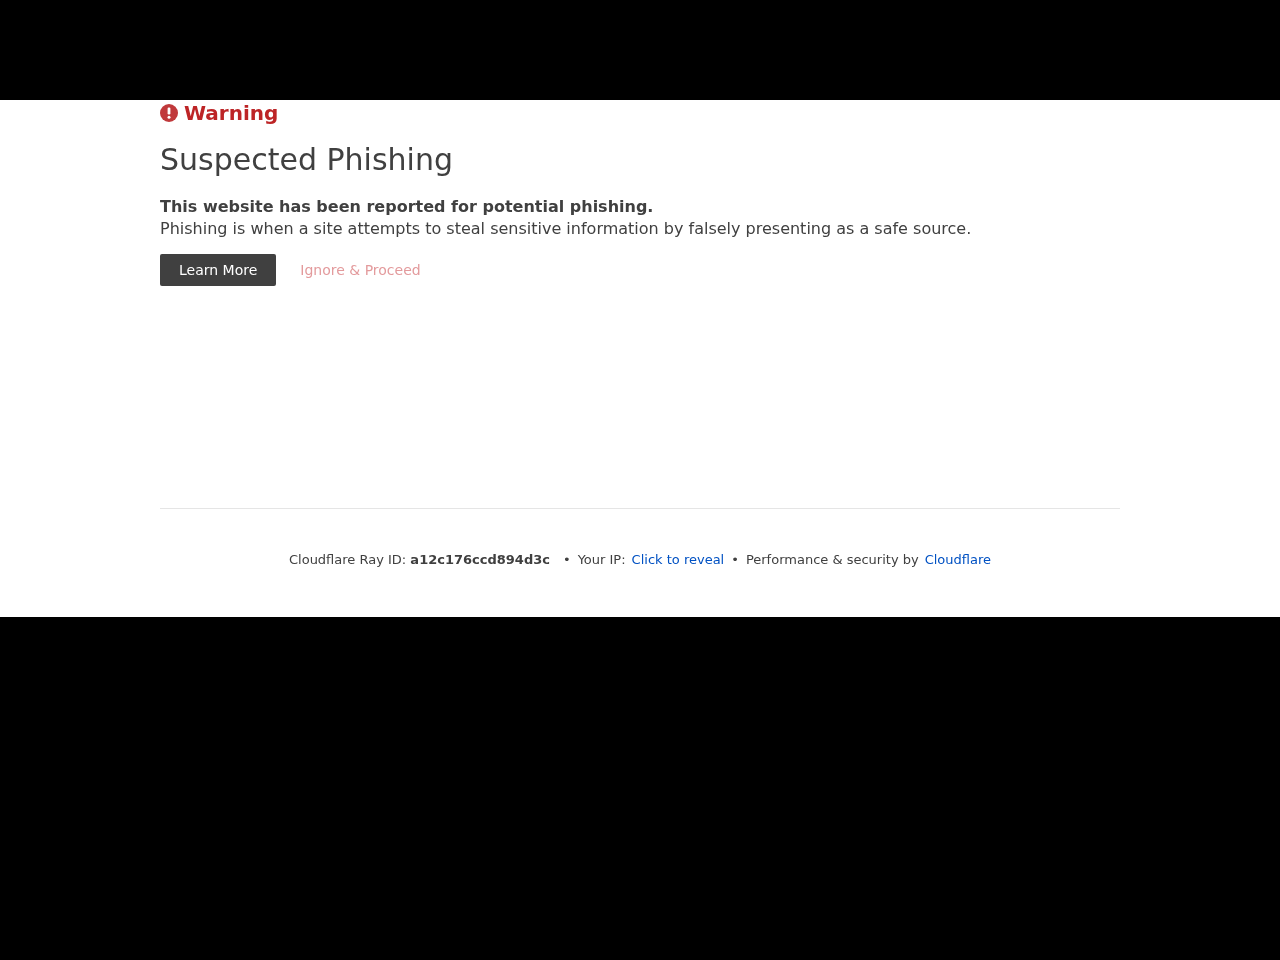  I want to click on footer-text: Performance & security by, so click(832, 560).